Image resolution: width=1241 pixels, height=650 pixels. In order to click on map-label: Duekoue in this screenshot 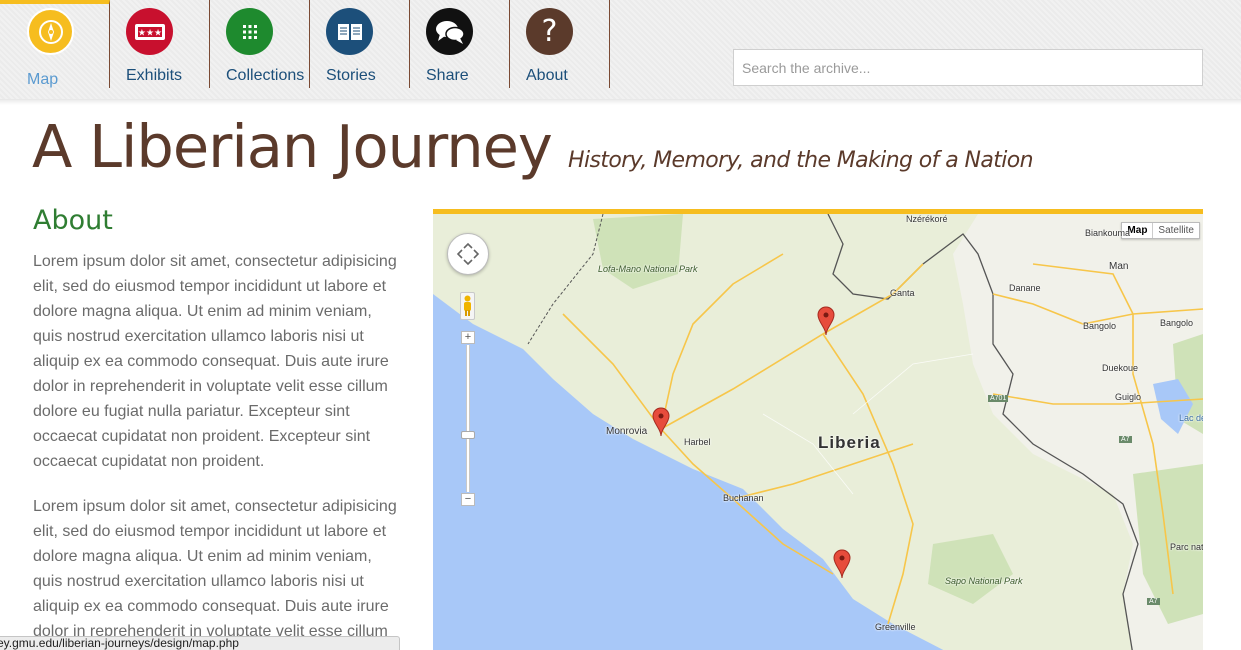, I will do `click(1120, 368)`.